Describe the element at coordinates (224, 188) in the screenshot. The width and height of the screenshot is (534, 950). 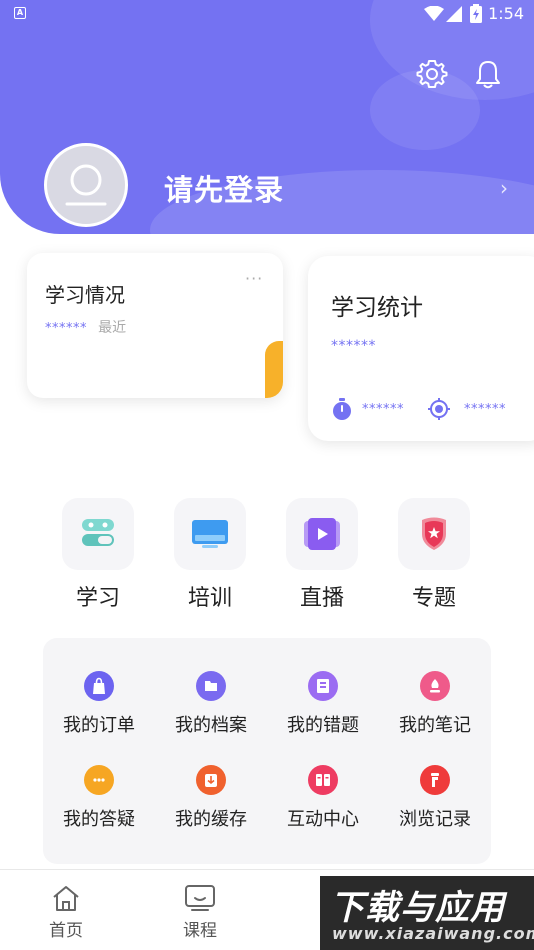
I see `login-prompt-link: 请先登录` at that location.